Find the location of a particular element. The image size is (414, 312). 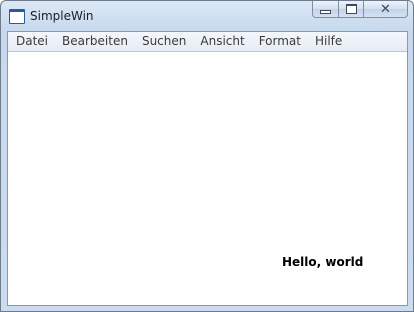

menu-format: Format is located at coordinates (280, 41).